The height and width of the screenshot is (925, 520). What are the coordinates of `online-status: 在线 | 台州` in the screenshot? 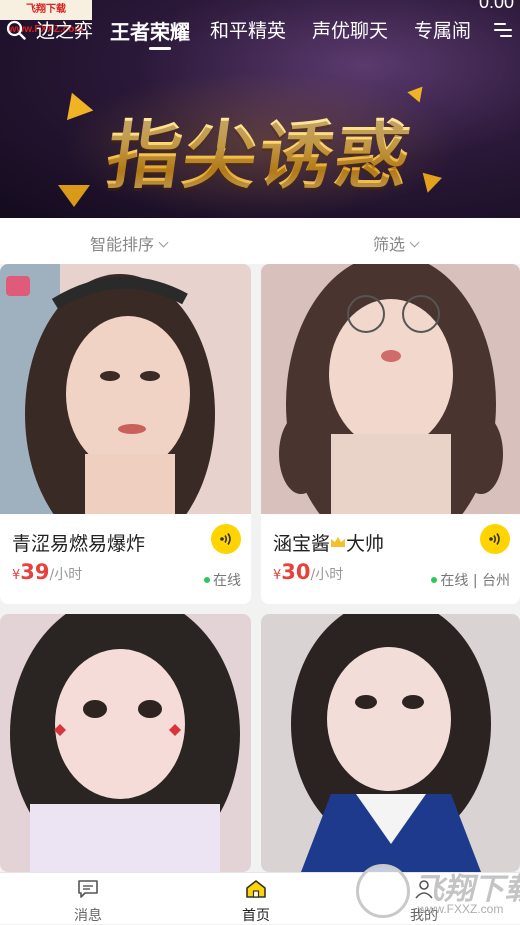 It's located at (470, 580).